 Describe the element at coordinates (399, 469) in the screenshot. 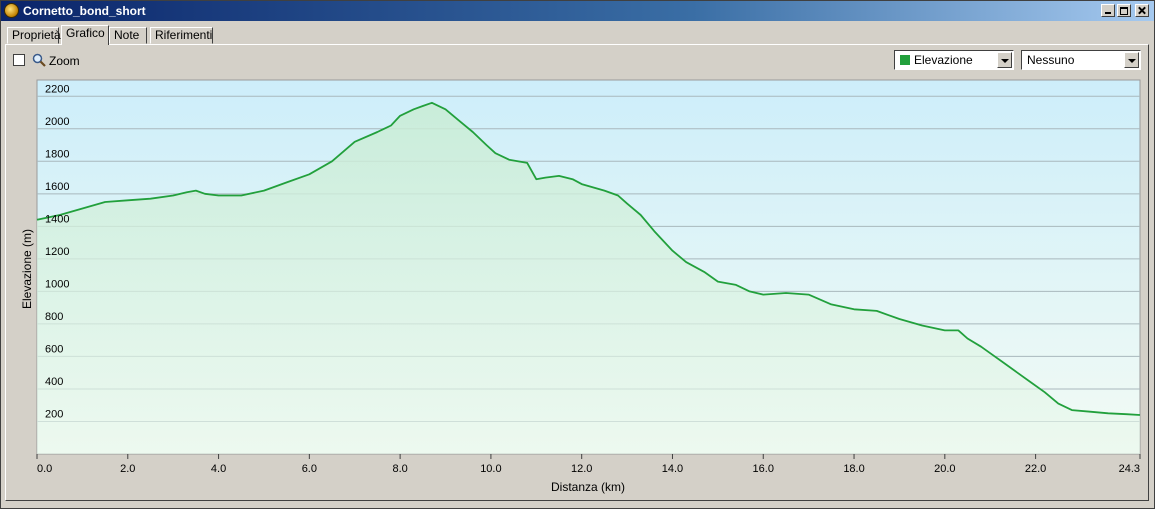

I see `x-tick-label: 8.0` at that location.